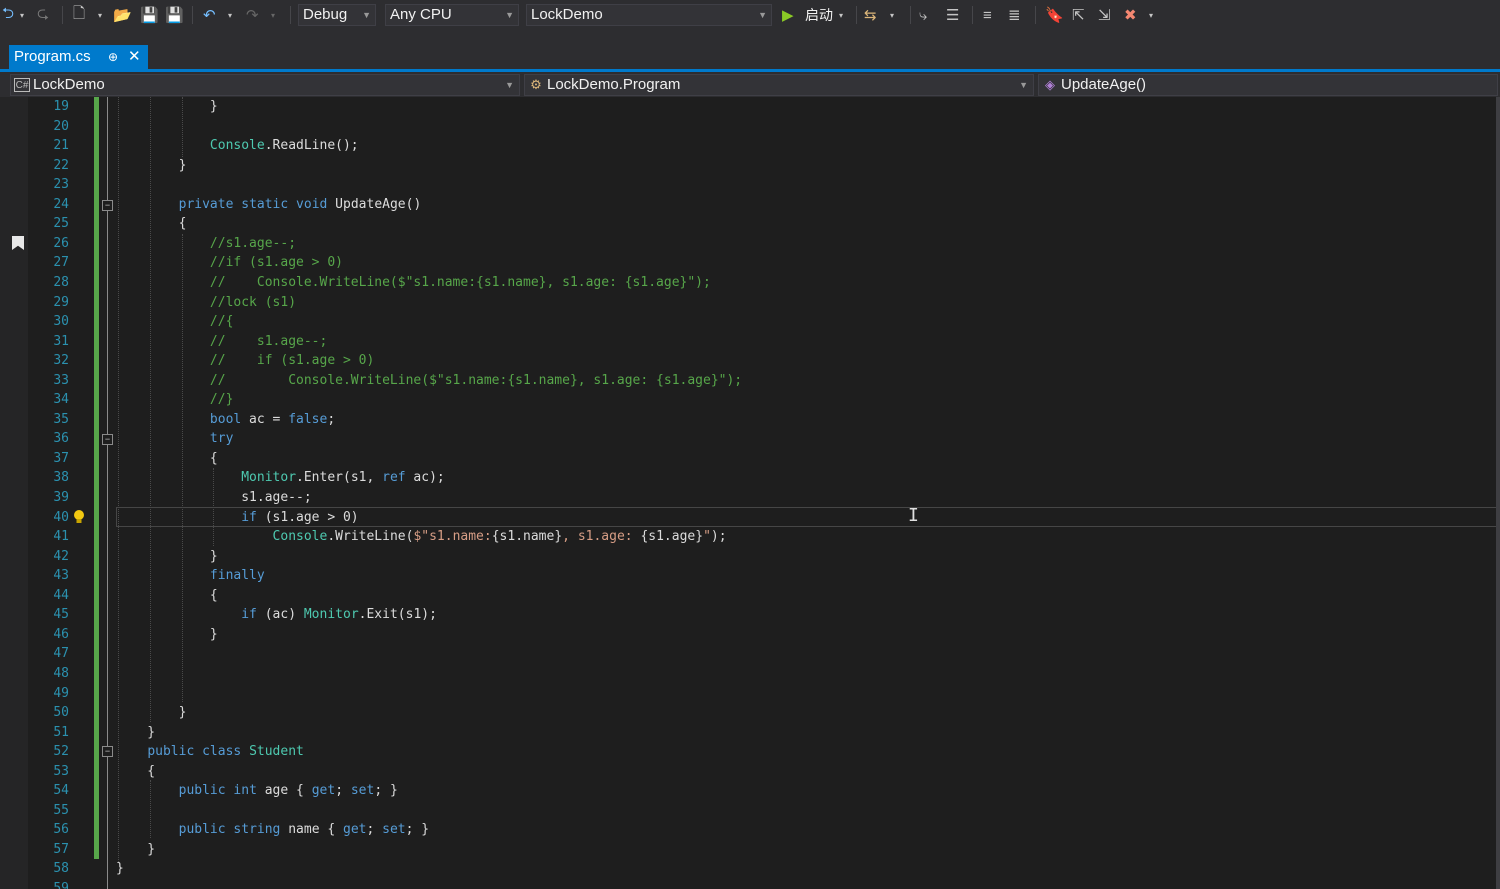 The height and width of the screenshot is (889, 1500). Describe the element at coordinates (269, 205) in the screenshot. I see `code-line: private static void UpdateAge()` at that location.